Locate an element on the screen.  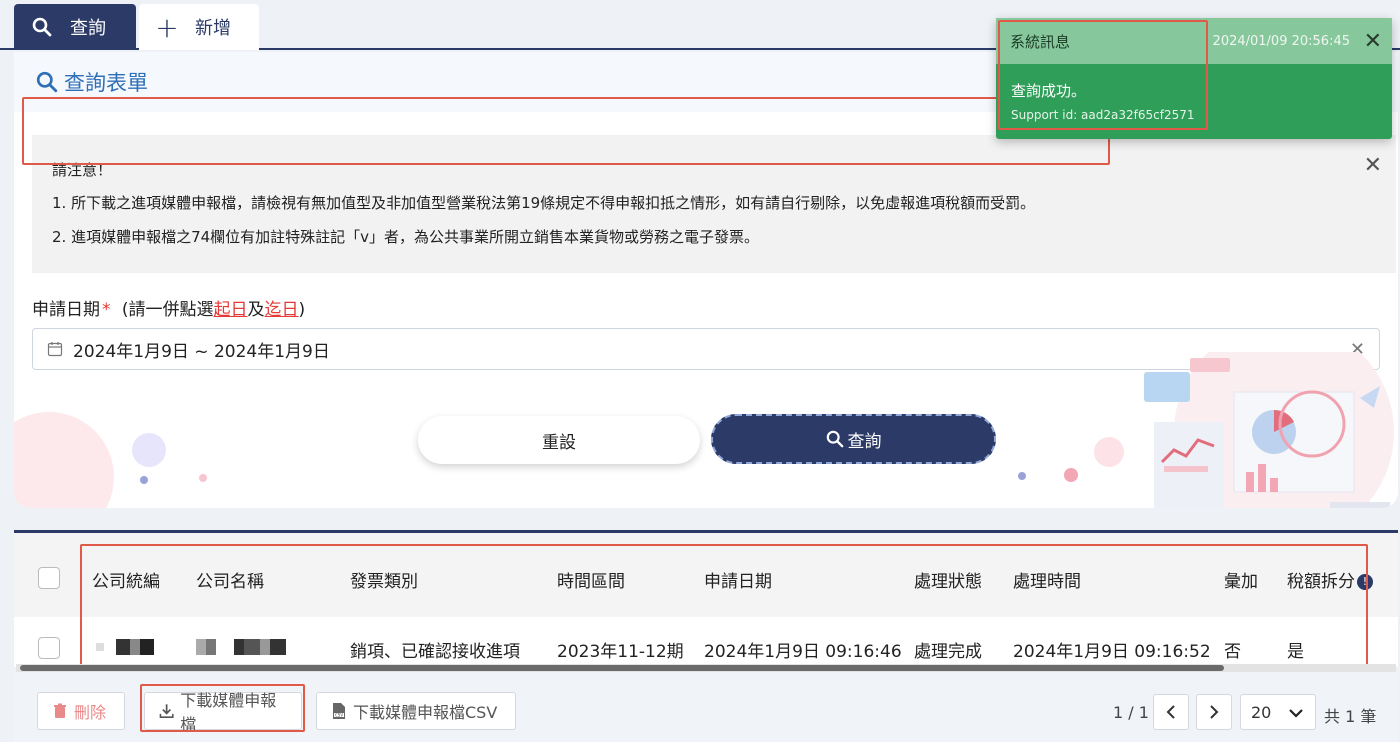
chevron-down-icon is located at coordinates (1296, 713).